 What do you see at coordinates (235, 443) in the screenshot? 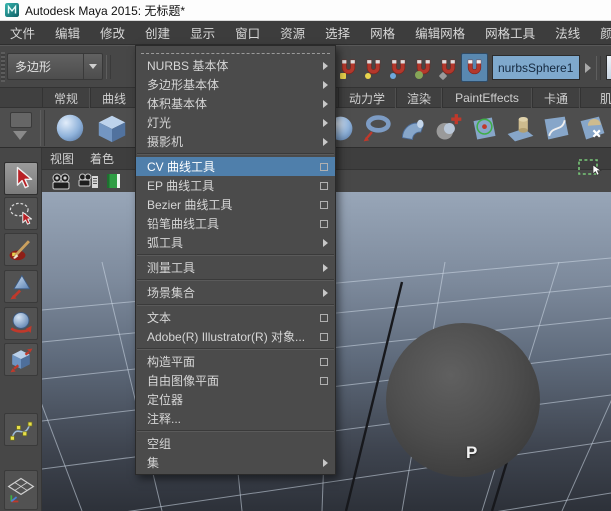
I see `menu-item: 空组` at bounding box center [235, 443].